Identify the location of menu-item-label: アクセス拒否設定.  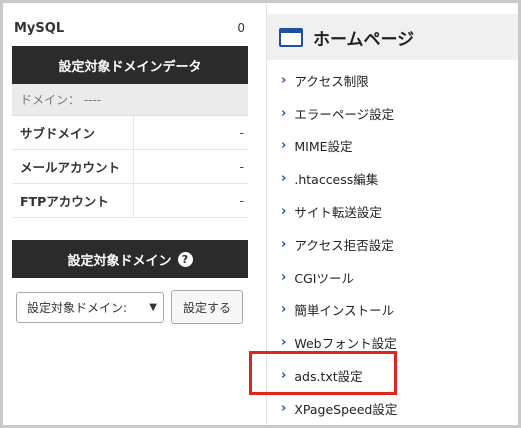
(344, 245).